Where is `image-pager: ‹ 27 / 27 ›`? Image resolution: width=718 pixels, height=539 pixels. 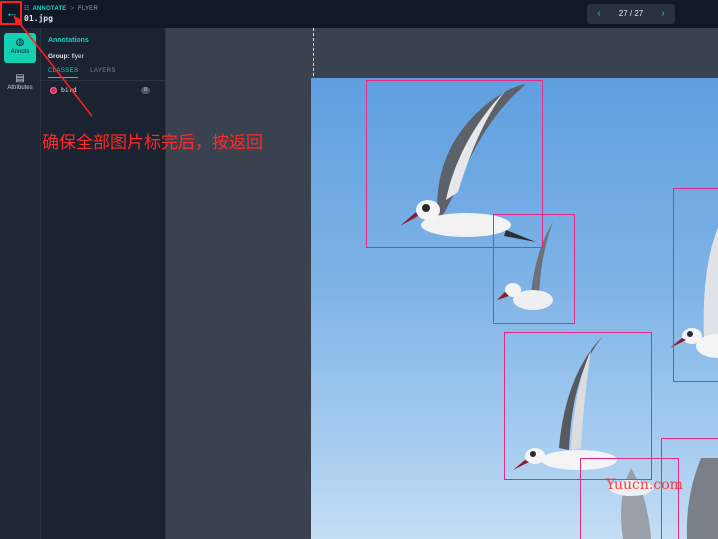
image-pager: ‹ 27 / 27 › is located at coordinates (631, 14).